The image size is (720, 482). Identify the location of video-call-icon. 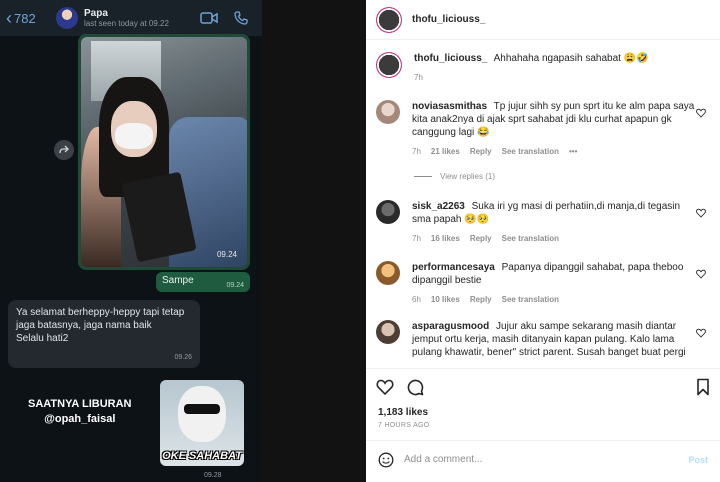
(209, 18).